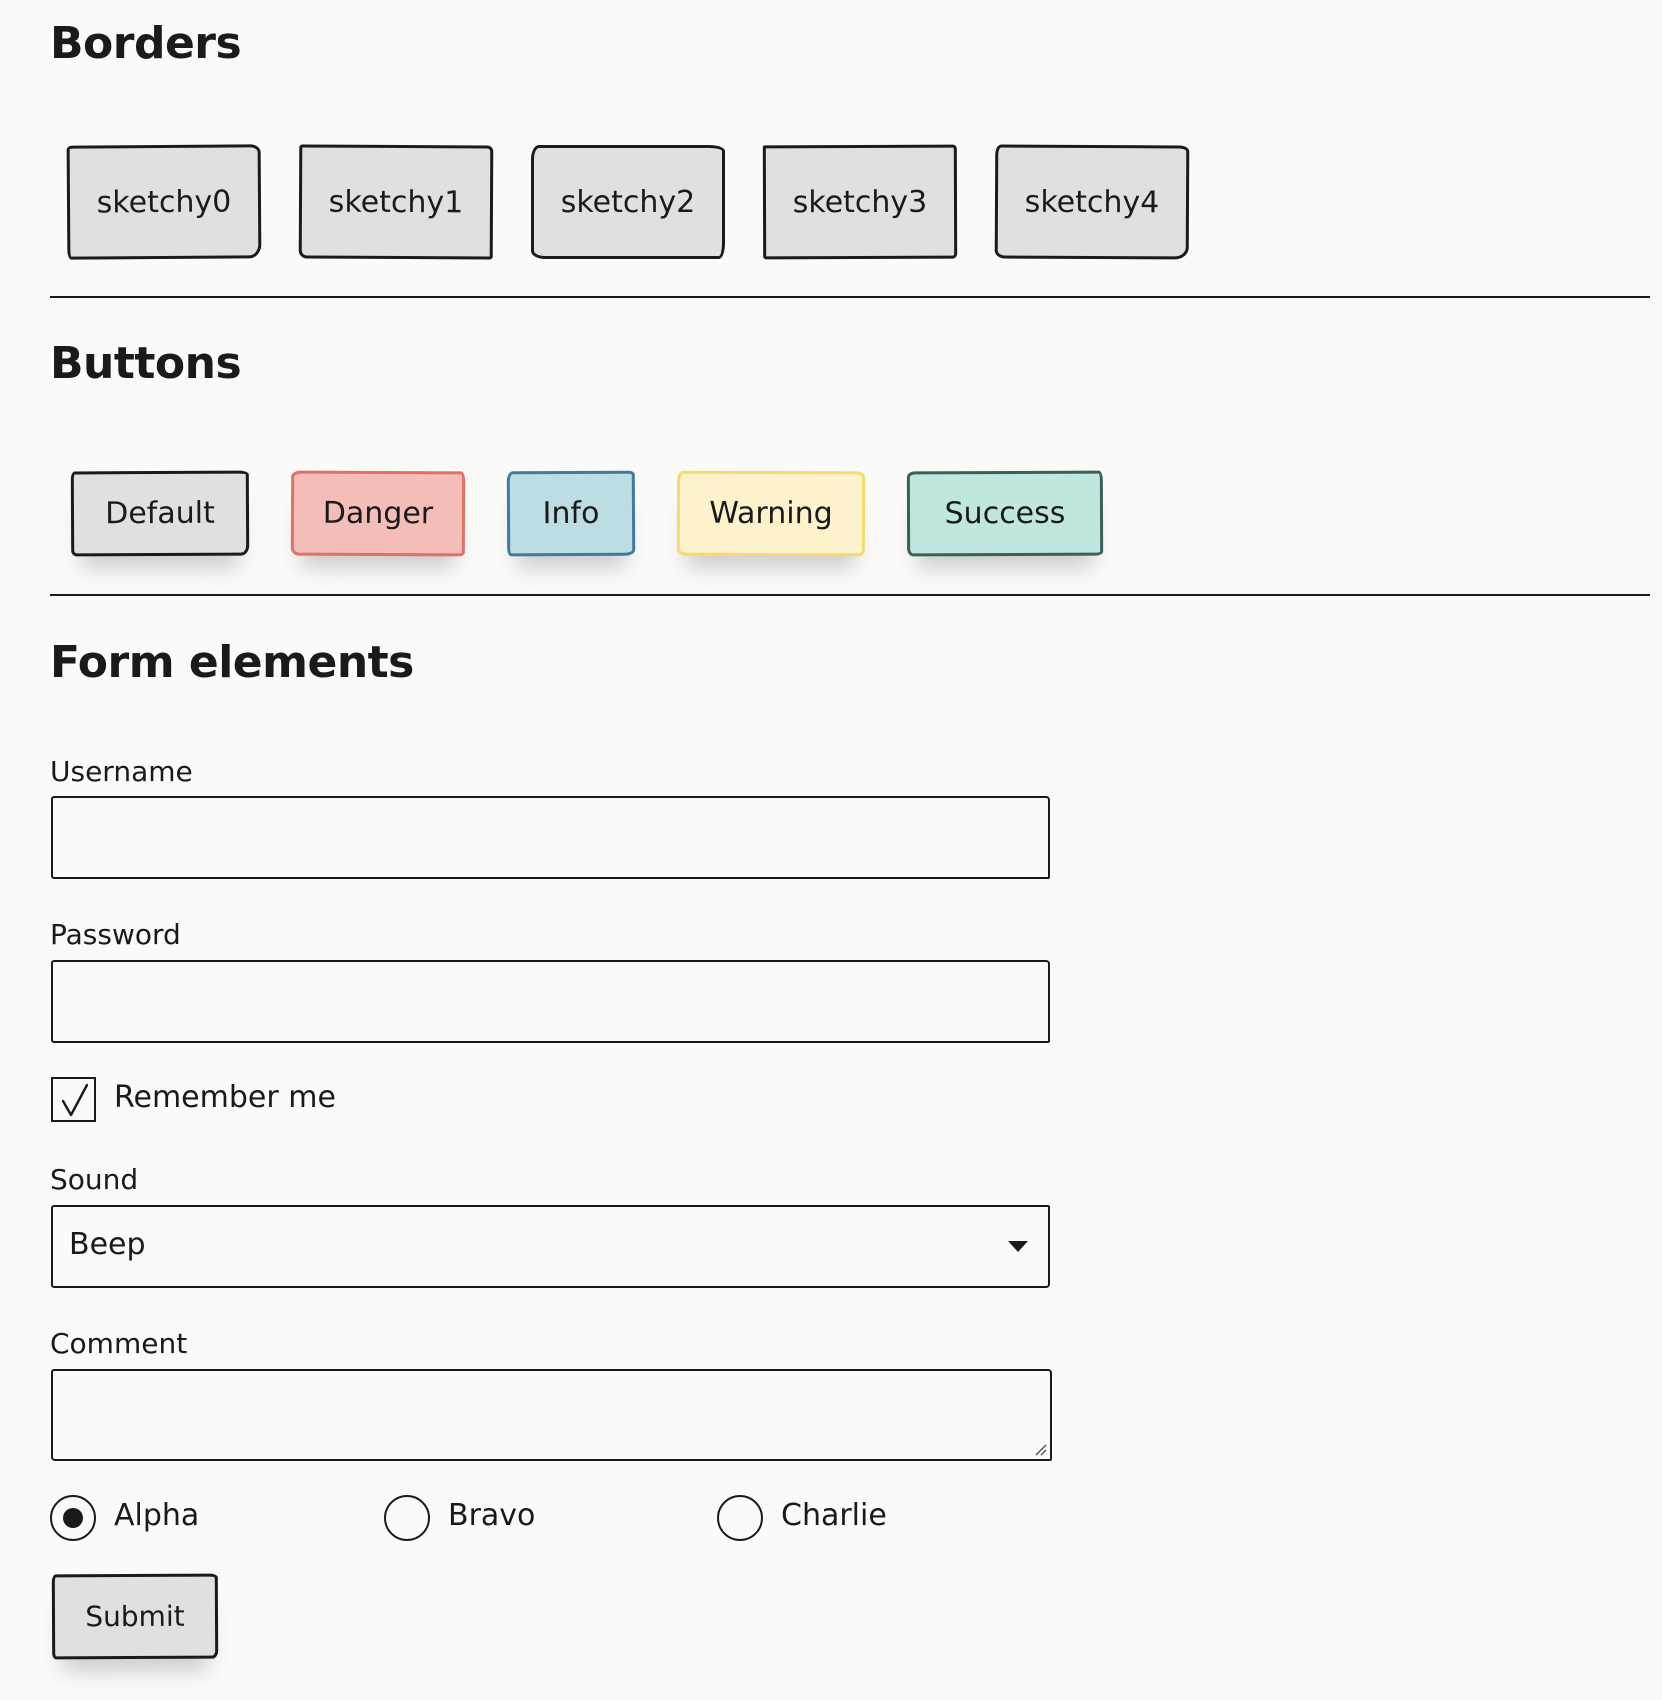 The width and height of the screenshot is (1662, 1700). I want to click on sketchy-box-label: sketchy4, so click(1092, 202).